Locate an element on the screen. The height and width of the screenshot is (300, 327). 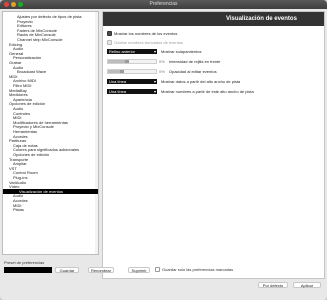
show-event-names-row: Mostrar los nombres de los eventos is located at coordinates (142, 34).